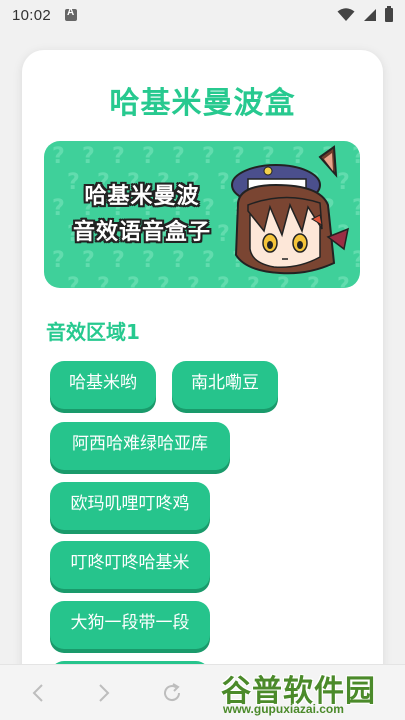 Image resolution: width=405 pixels, height=720 pixels. Describe the element at coordinates (346, 14) in the screenshot. I see `wifi-icon` at that location.